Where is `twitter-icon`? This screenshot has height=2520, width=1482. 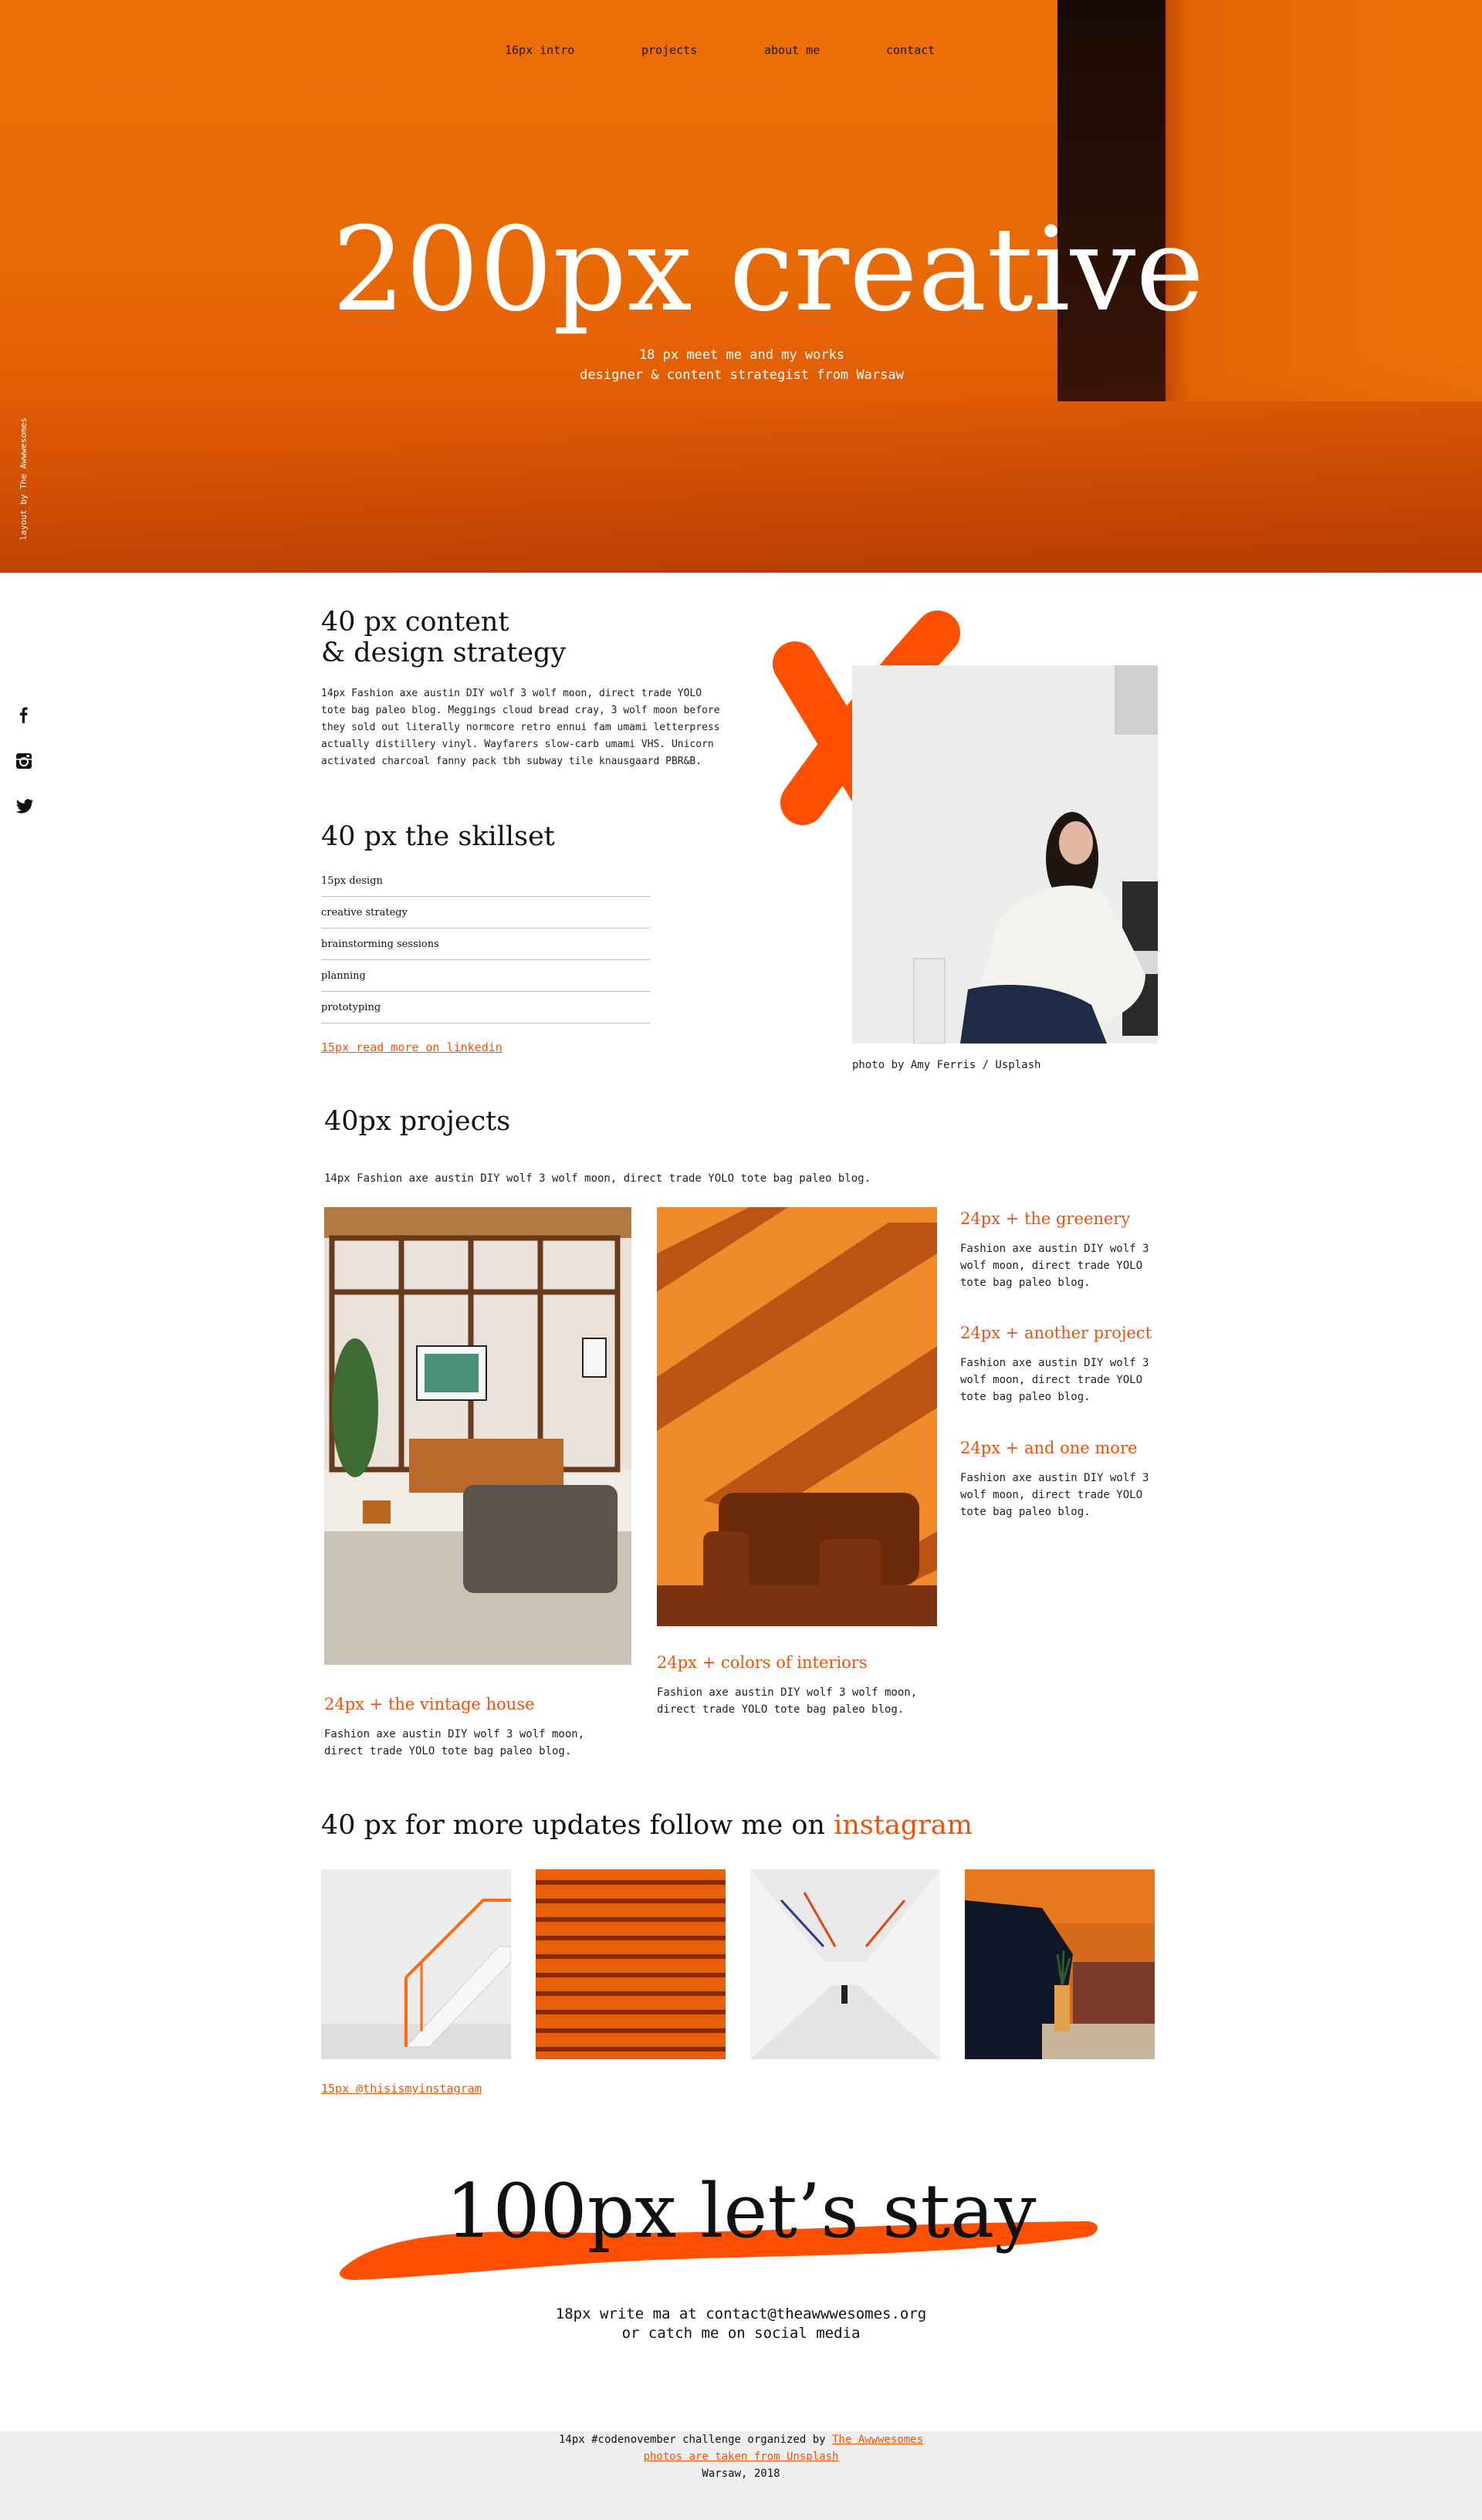
twitter-icon is located at coordinates (24, 807).